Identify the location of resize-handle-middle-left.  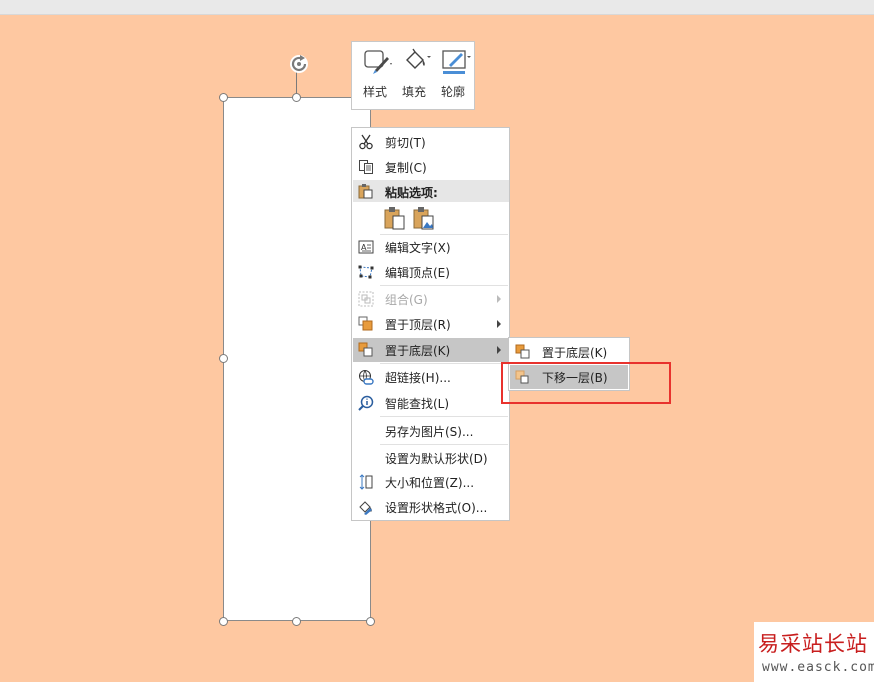
(223, 358).